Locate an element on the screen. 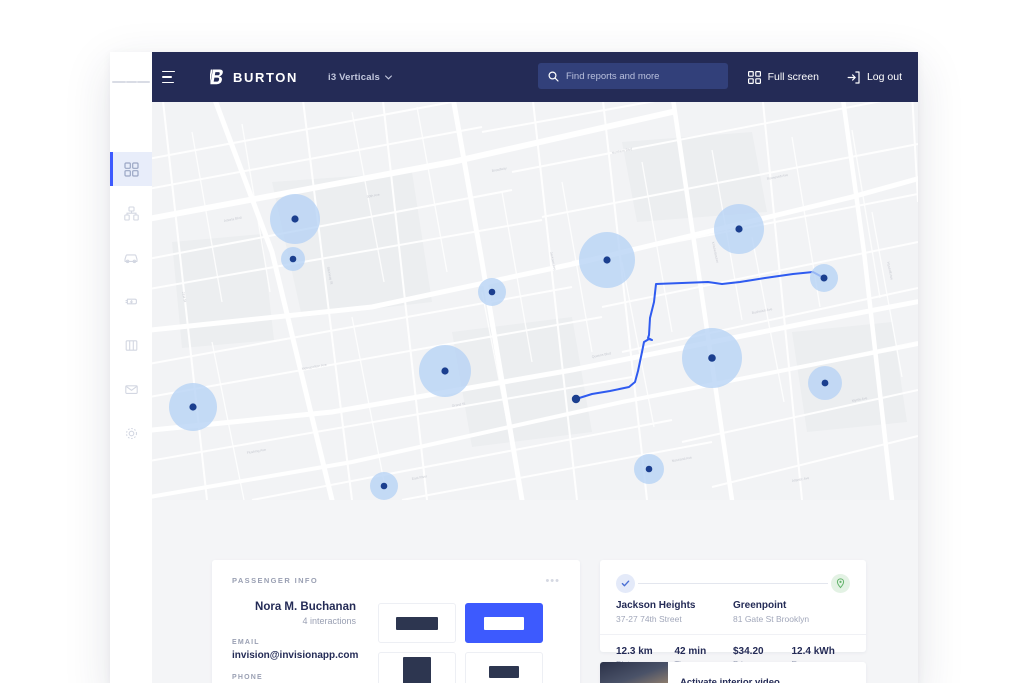 Image resolution: width=1024 pixels, height=683 pixels. thumbnail-square is located at coordinates (417, 667).